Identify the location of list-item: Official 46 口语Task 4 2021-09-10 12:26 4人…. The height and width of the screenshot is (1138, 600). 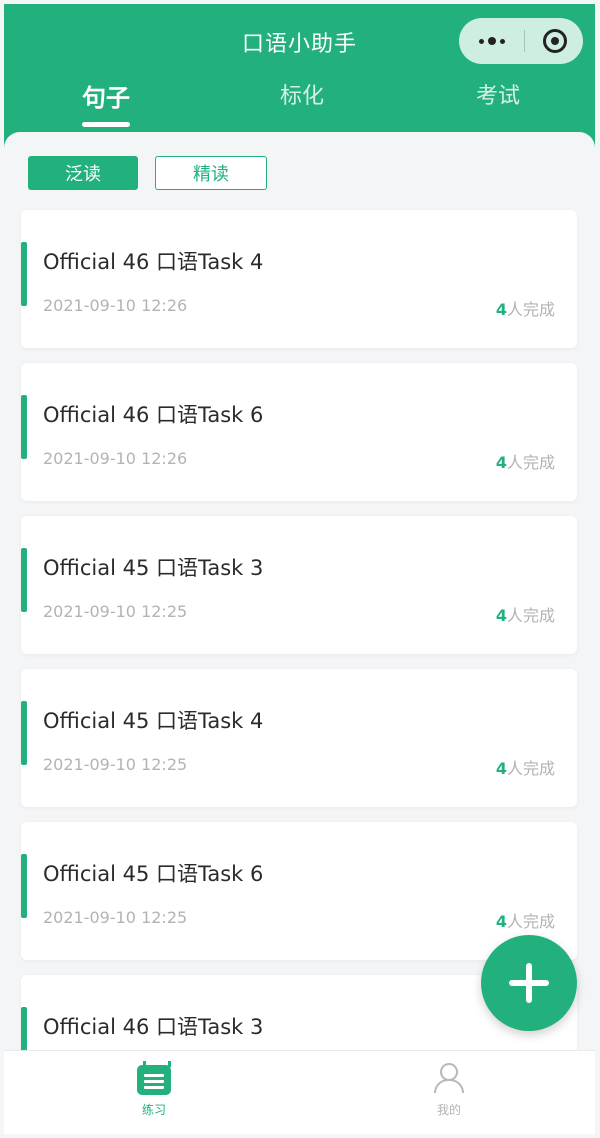
(299, 279).